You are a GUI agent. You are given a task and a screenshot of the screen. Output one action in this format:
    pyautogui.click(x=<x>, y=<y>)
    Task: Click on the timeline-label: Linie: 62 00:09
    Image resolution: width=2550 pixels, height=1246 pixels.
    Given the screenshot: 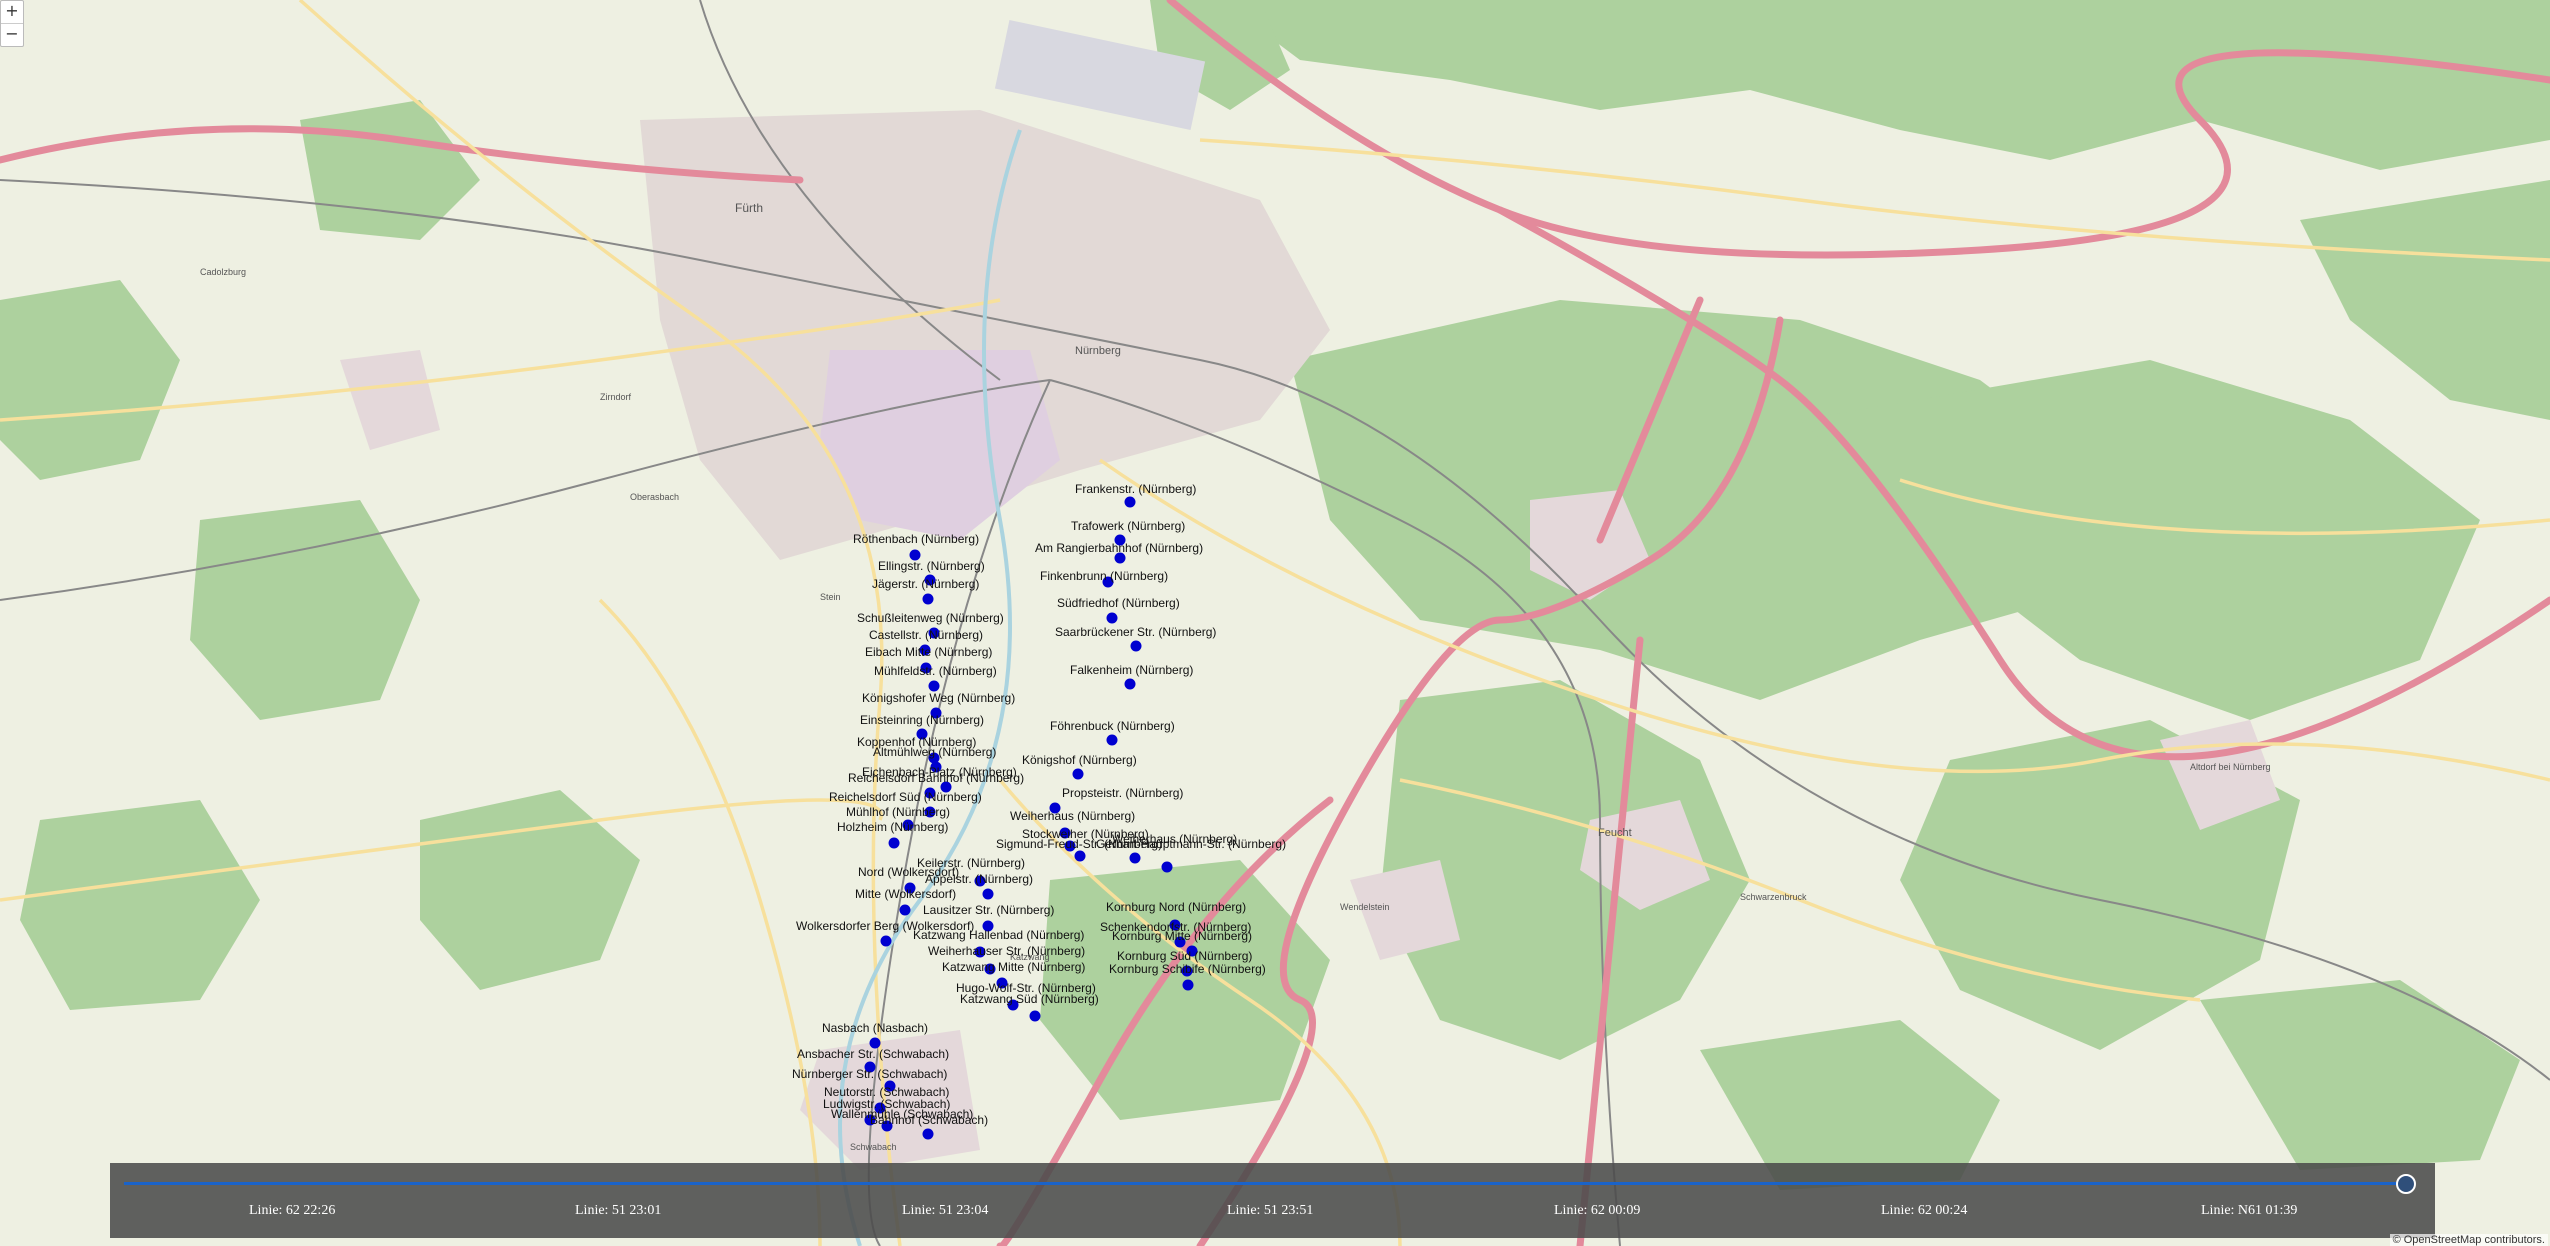 What is the action you would take?
    pyautogui.click(x=1597, y=1210)
    